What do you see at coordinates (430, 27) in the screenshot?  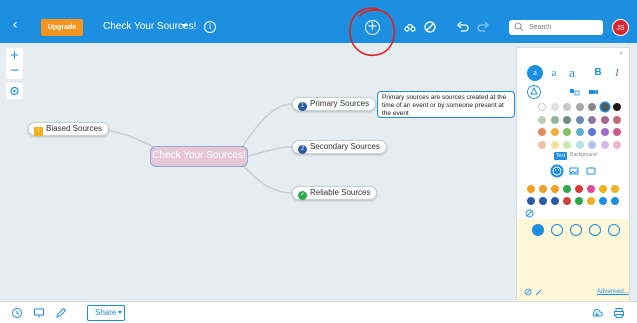 I see `no-style-icon` at bounding box center [430, 27].